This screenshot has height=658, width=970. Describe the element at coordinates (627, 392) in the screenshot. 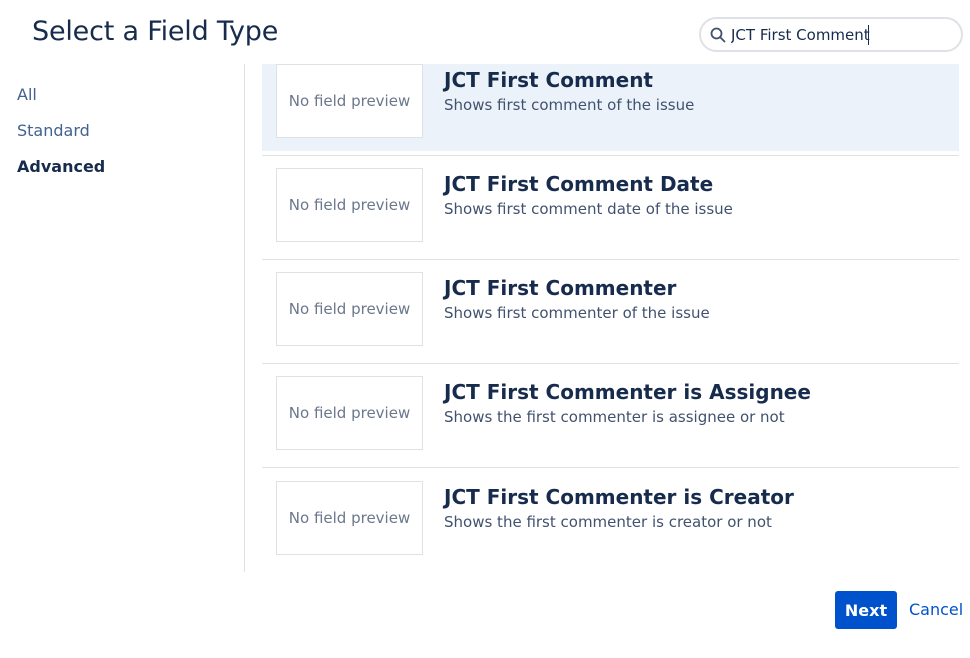

I see `field-type-title: JCT First Commenter is Assignee` at that location.